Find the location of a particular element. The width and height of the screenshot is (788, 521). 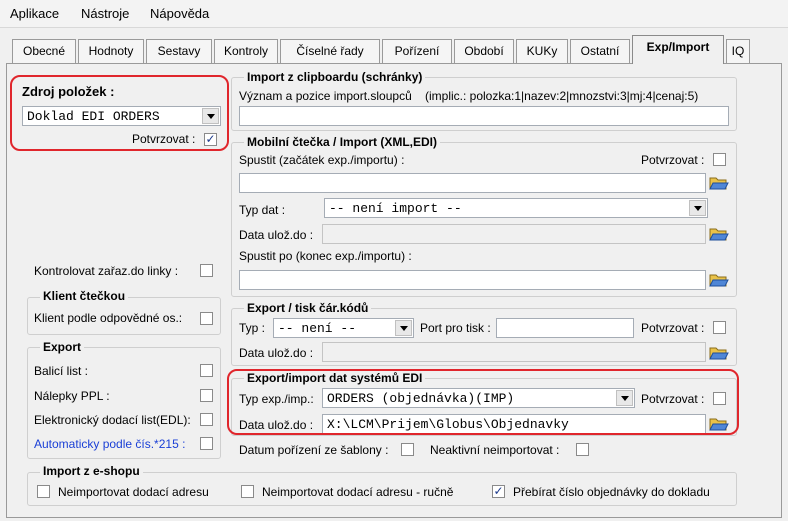

edi-type-select: ORDERS (objednávka)(IMP) is located at coordinates (478, 398).